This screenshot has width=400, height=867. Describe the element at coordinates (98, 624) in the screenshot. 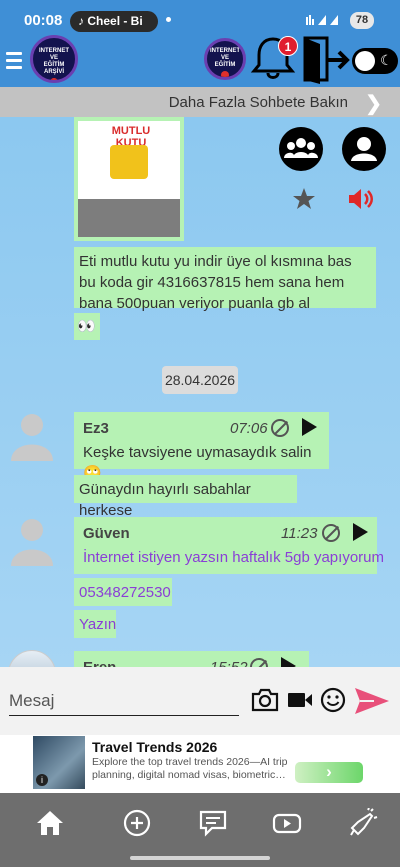

I see `message-text: Yazın` at that location.